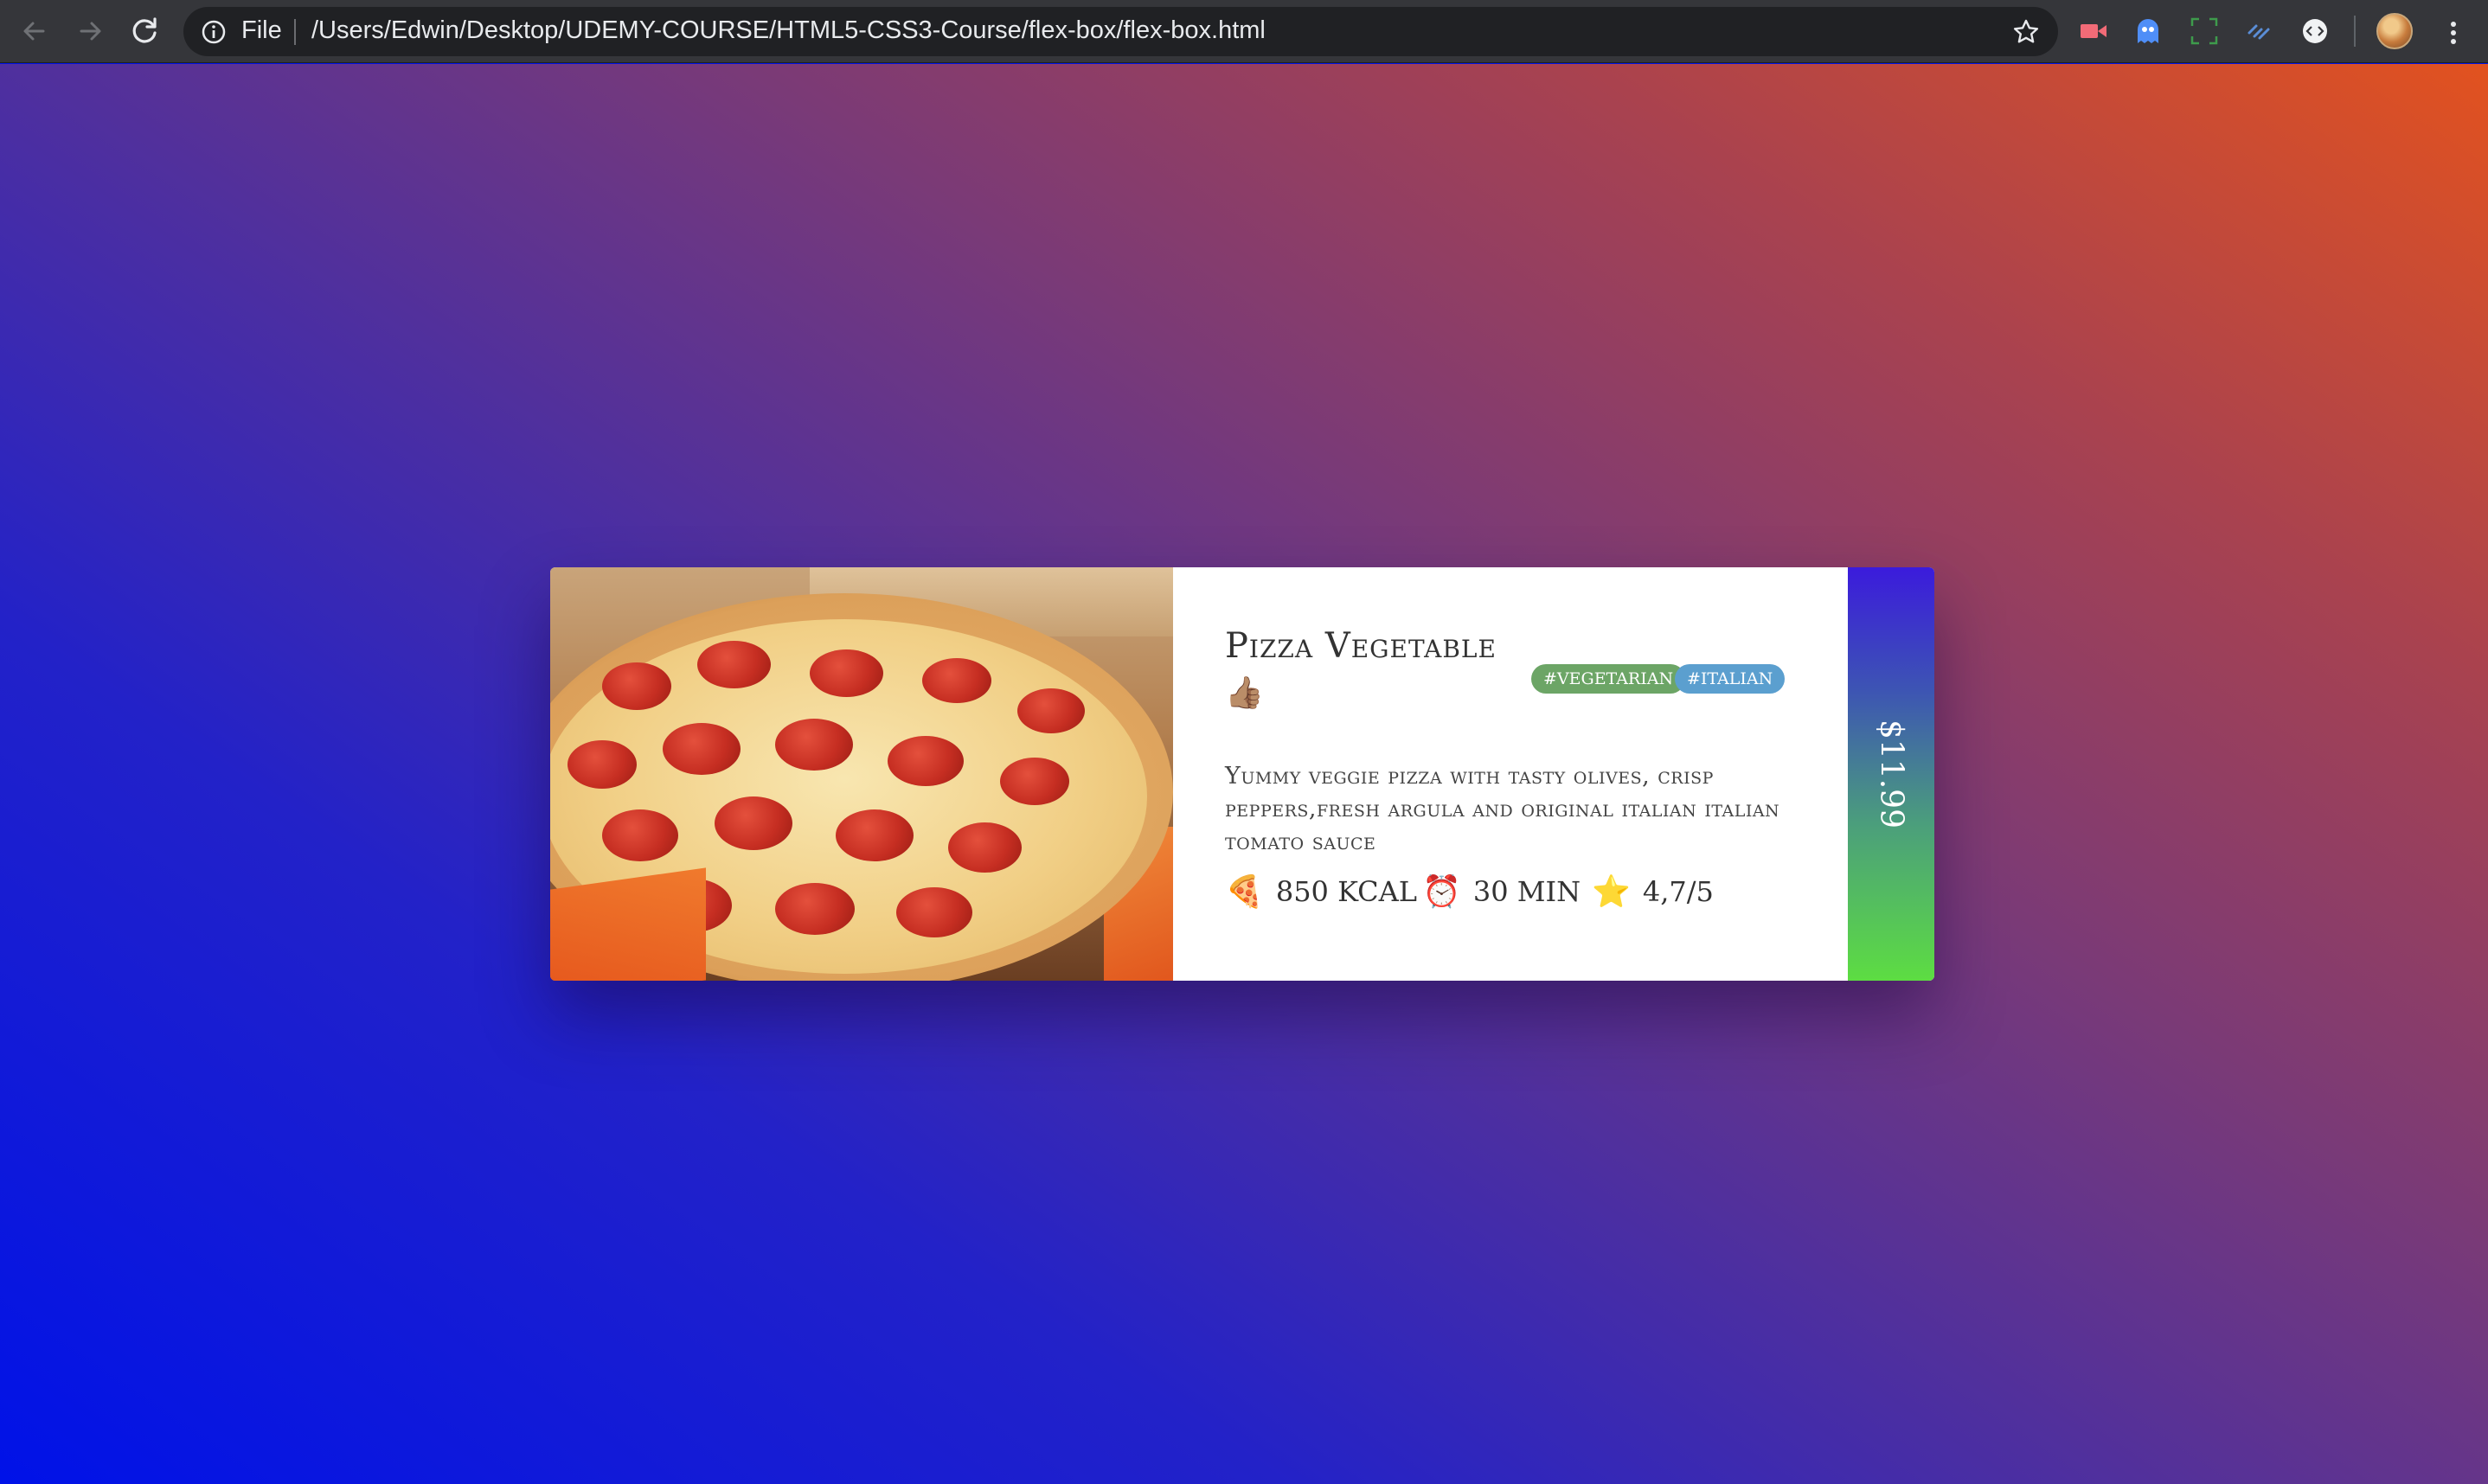  Describe the element at coordinates (35, 31) in the screenshot. I see `back-arrow-icon` at that location.